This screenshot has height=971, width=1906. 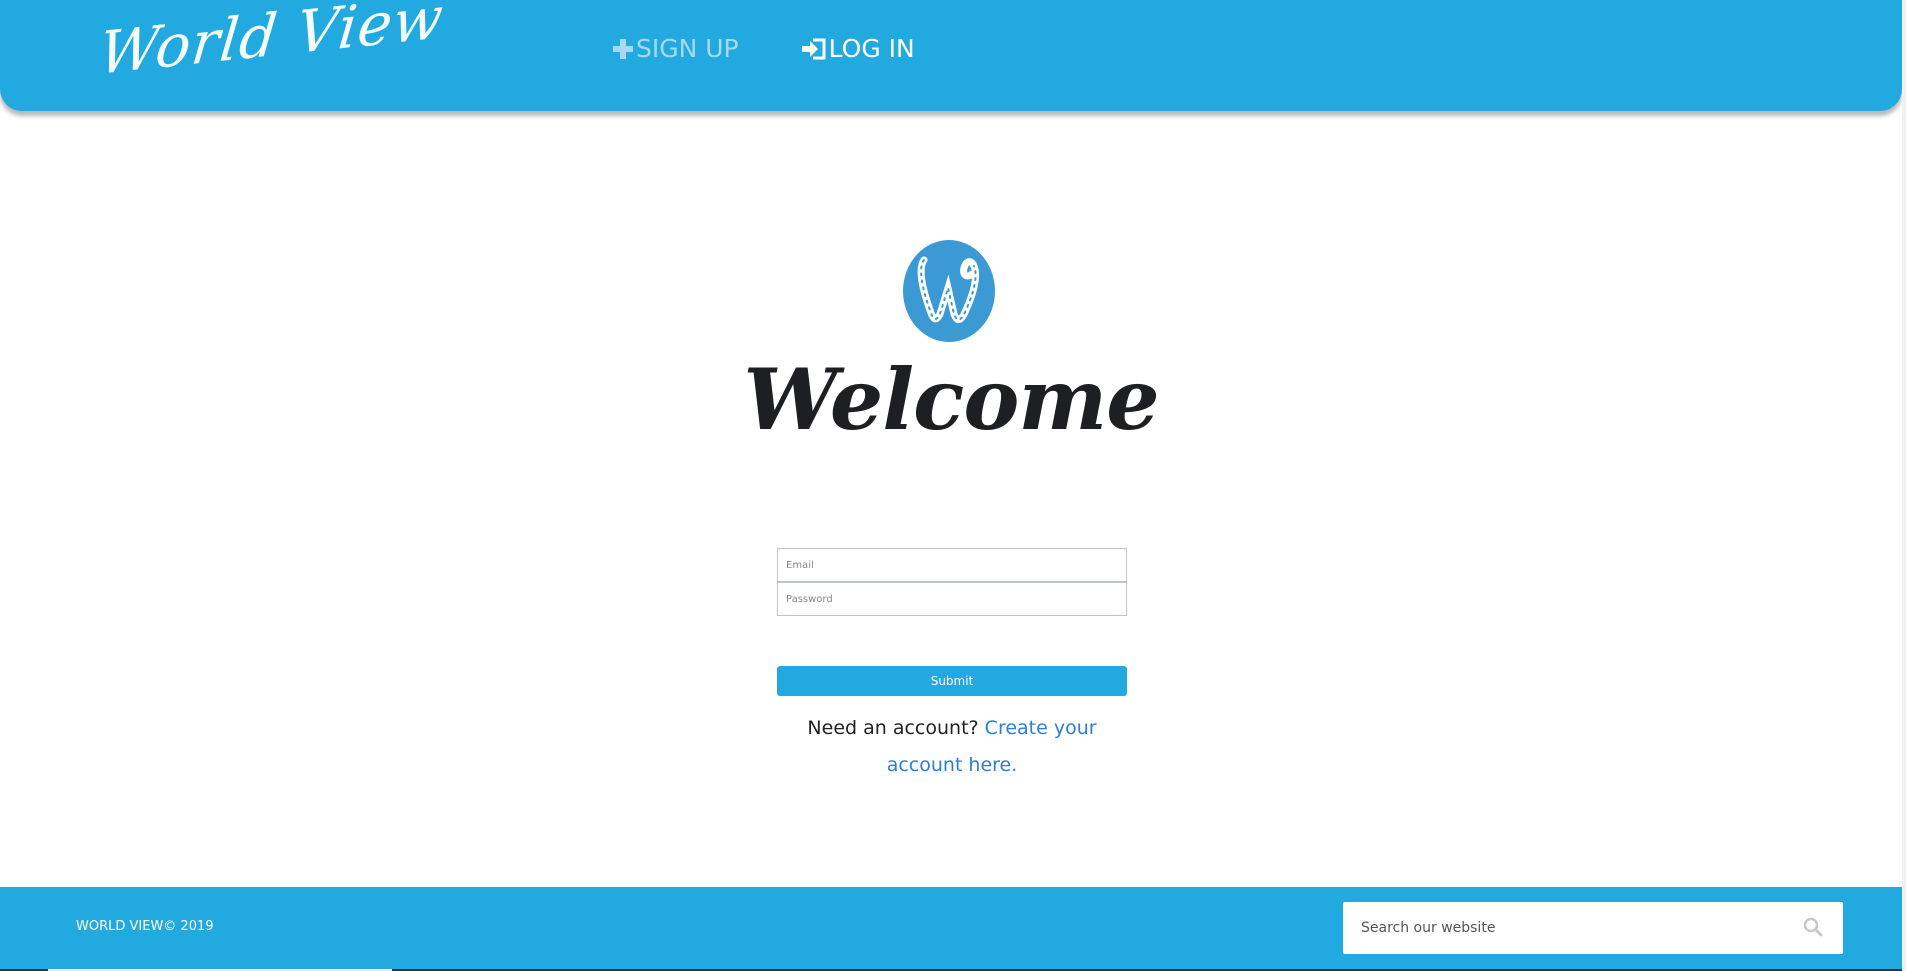 What do you see at coordinates (951, 929) in the screenshot?
I see `site-footer: WORLD VIEW© 2019` at bounding box center [951, 929].